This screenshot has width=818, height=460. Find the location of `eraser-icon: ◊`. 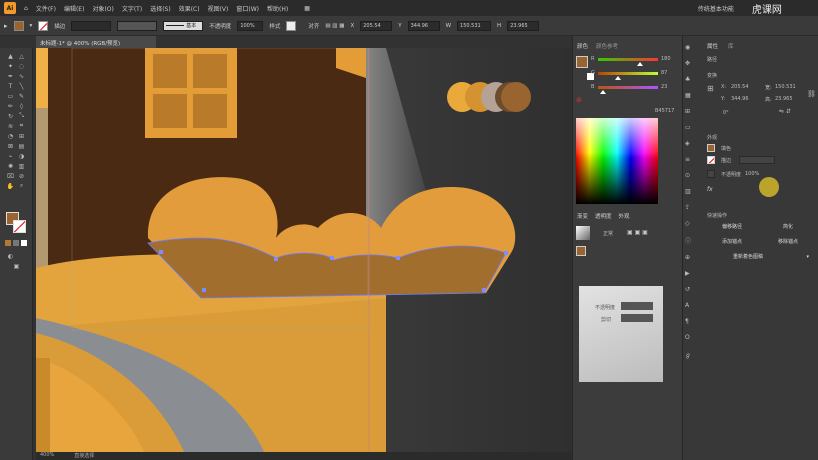

eraser-icon: ◊ is located at coordinates (21, 106).